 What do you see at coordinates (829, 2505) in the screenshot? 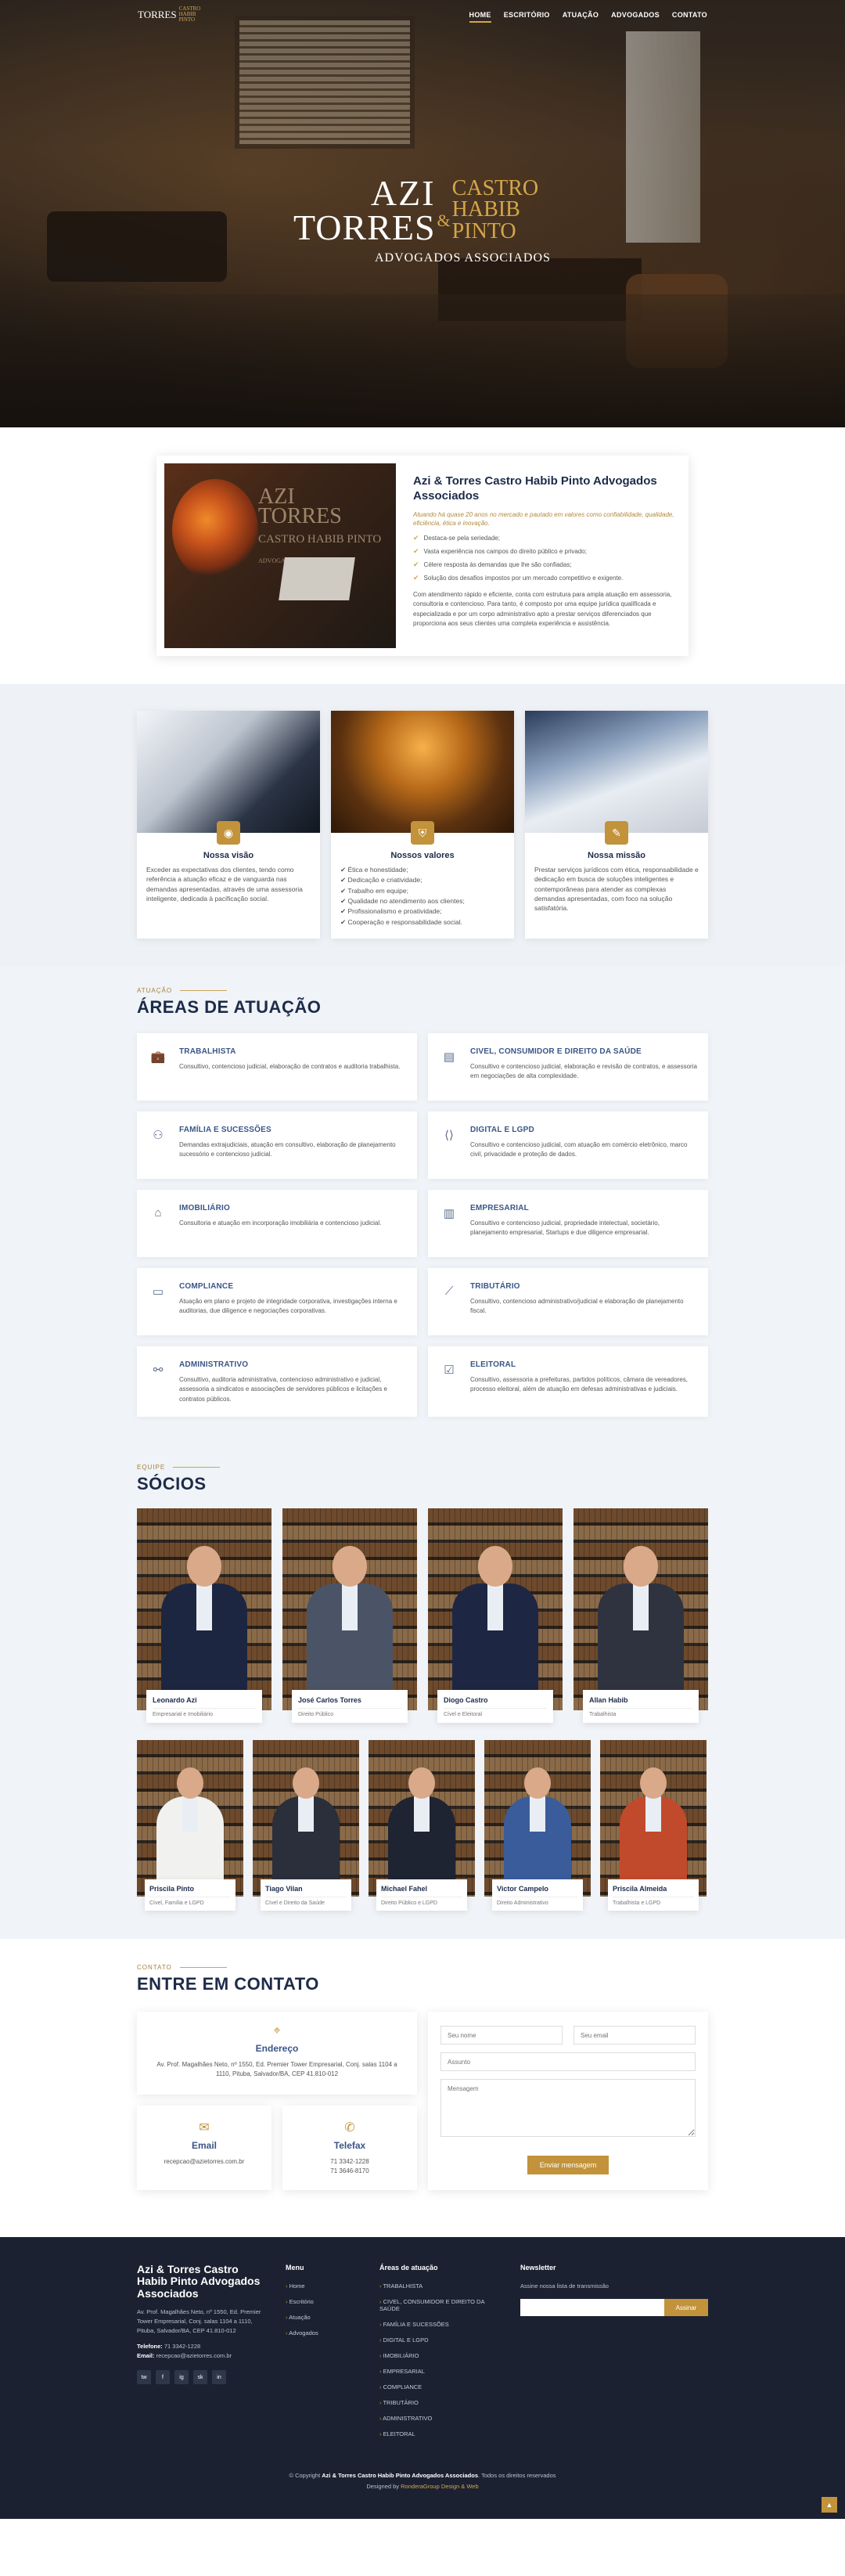
I see `back-to-top-button: ▲` at bounding box center [829, 2505].